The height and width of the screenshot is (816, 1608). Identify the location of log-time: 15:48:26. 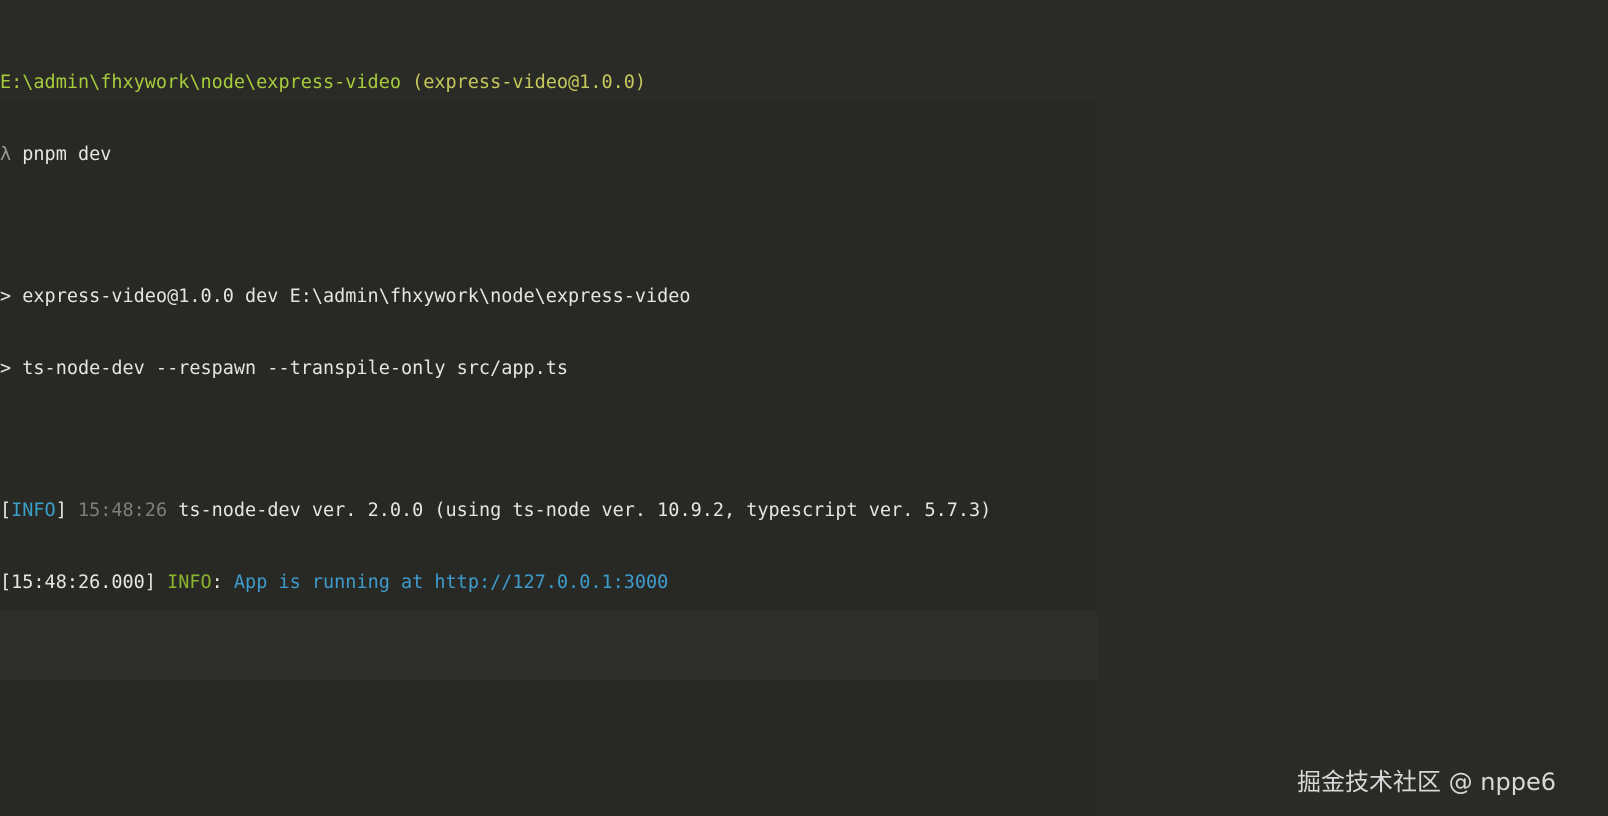
(122, 510).